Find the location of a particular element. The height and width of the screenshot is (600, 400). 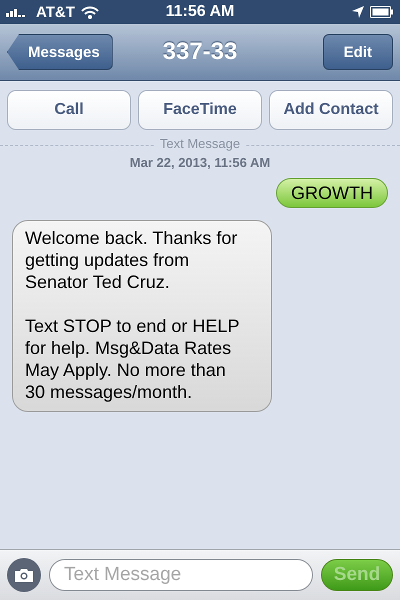

wifi-icon is located at coordinates (89, 12).